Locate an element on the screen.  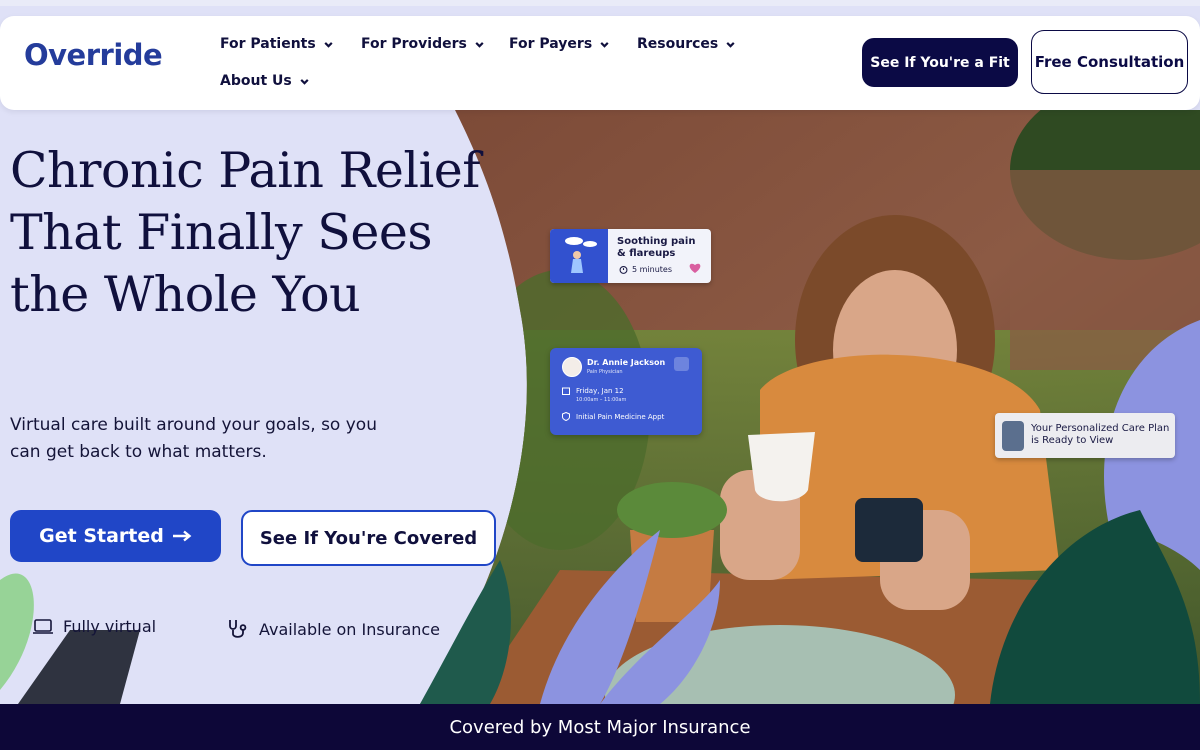
see-if-covered-button: See If You're Covered is located at coordinates (368, 538).